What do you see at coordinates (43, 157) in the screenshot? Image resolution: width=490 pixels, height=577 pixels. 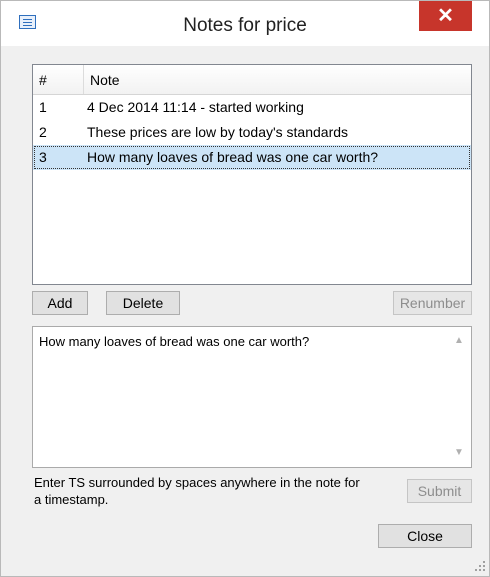 I see `row-number: 3` at bounding box center [43, 157].